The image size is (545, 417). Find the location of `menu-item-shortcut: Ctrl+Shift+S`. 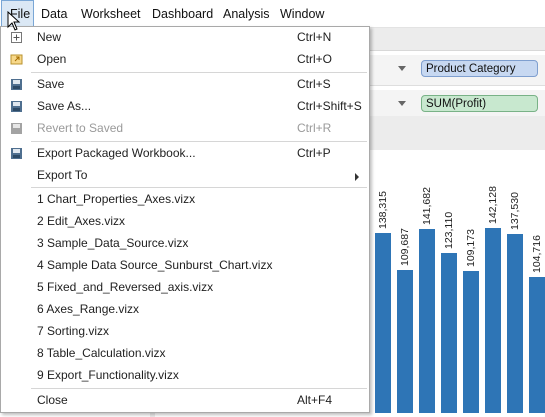

menu-item-shortcut: Ctrl+Shift+S is located at coordinates (329, 106).